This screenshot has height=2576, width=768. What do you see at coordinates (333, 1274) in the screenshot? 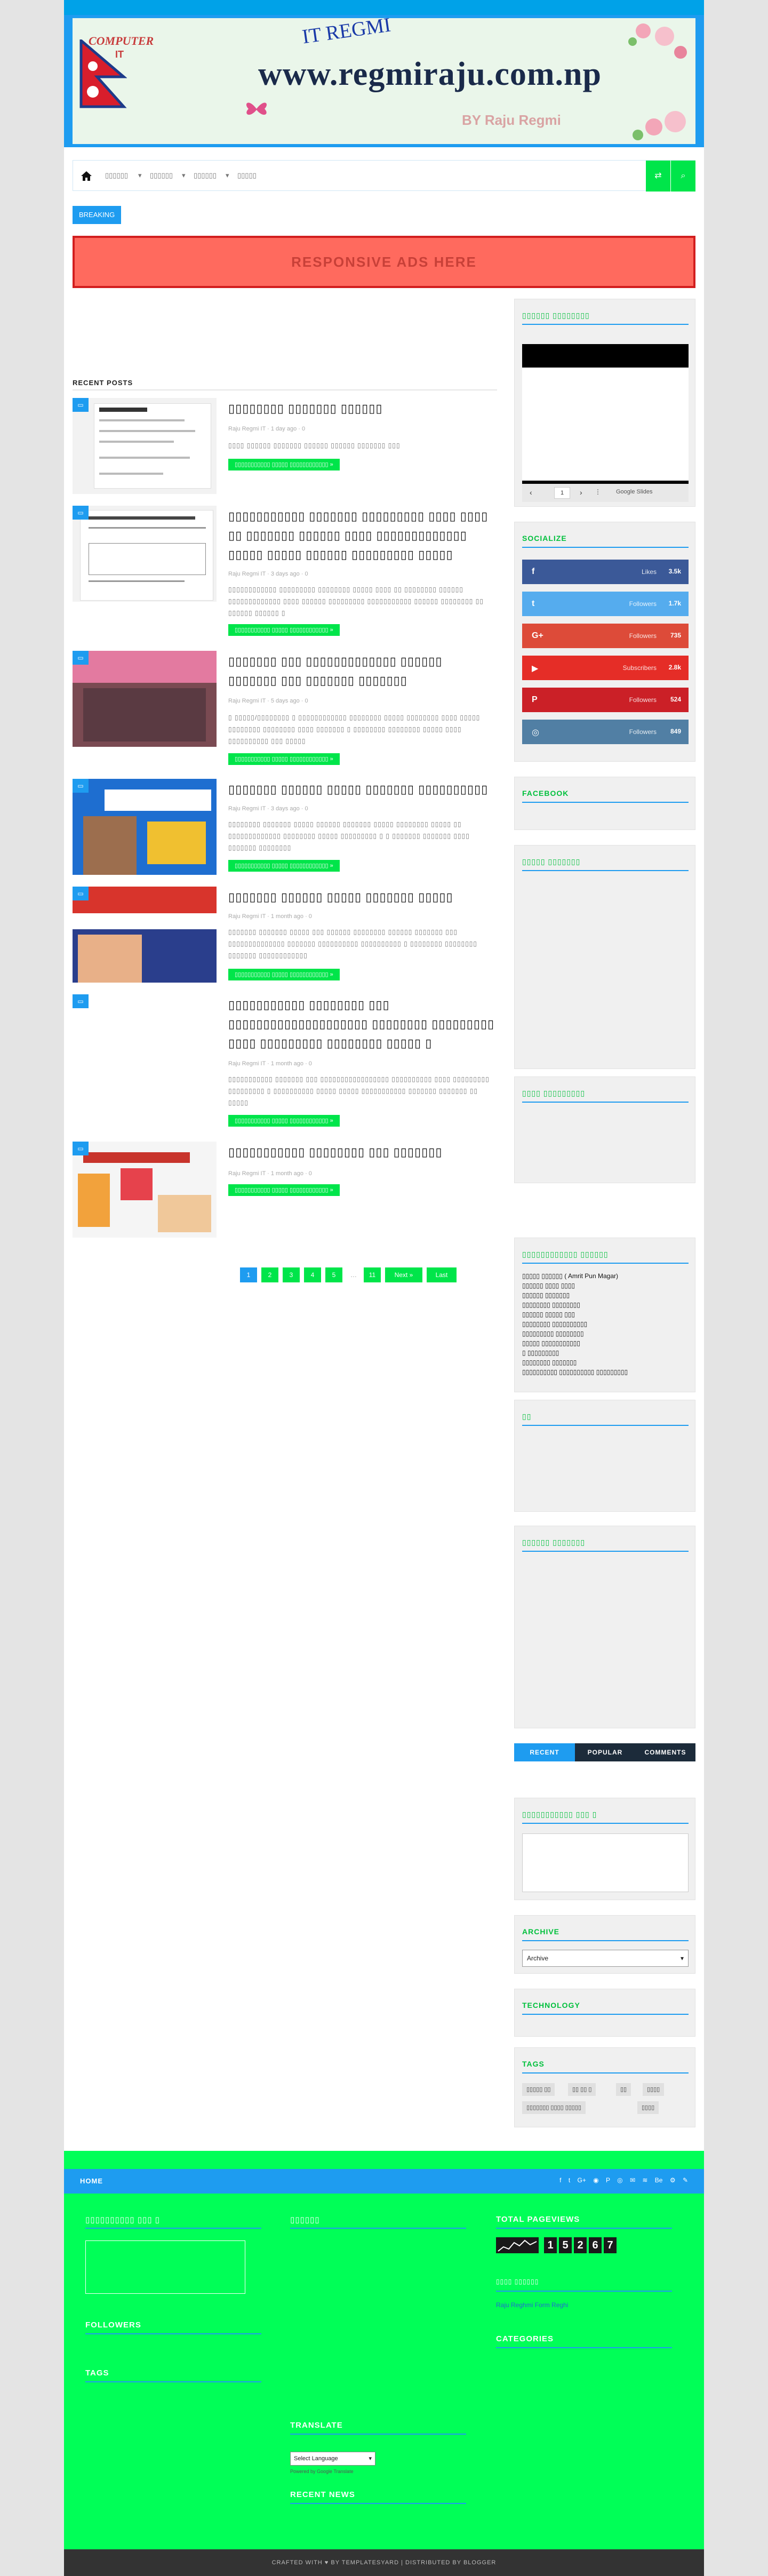
I see `page-5-button: 5` at bounding box center [333, 1274].